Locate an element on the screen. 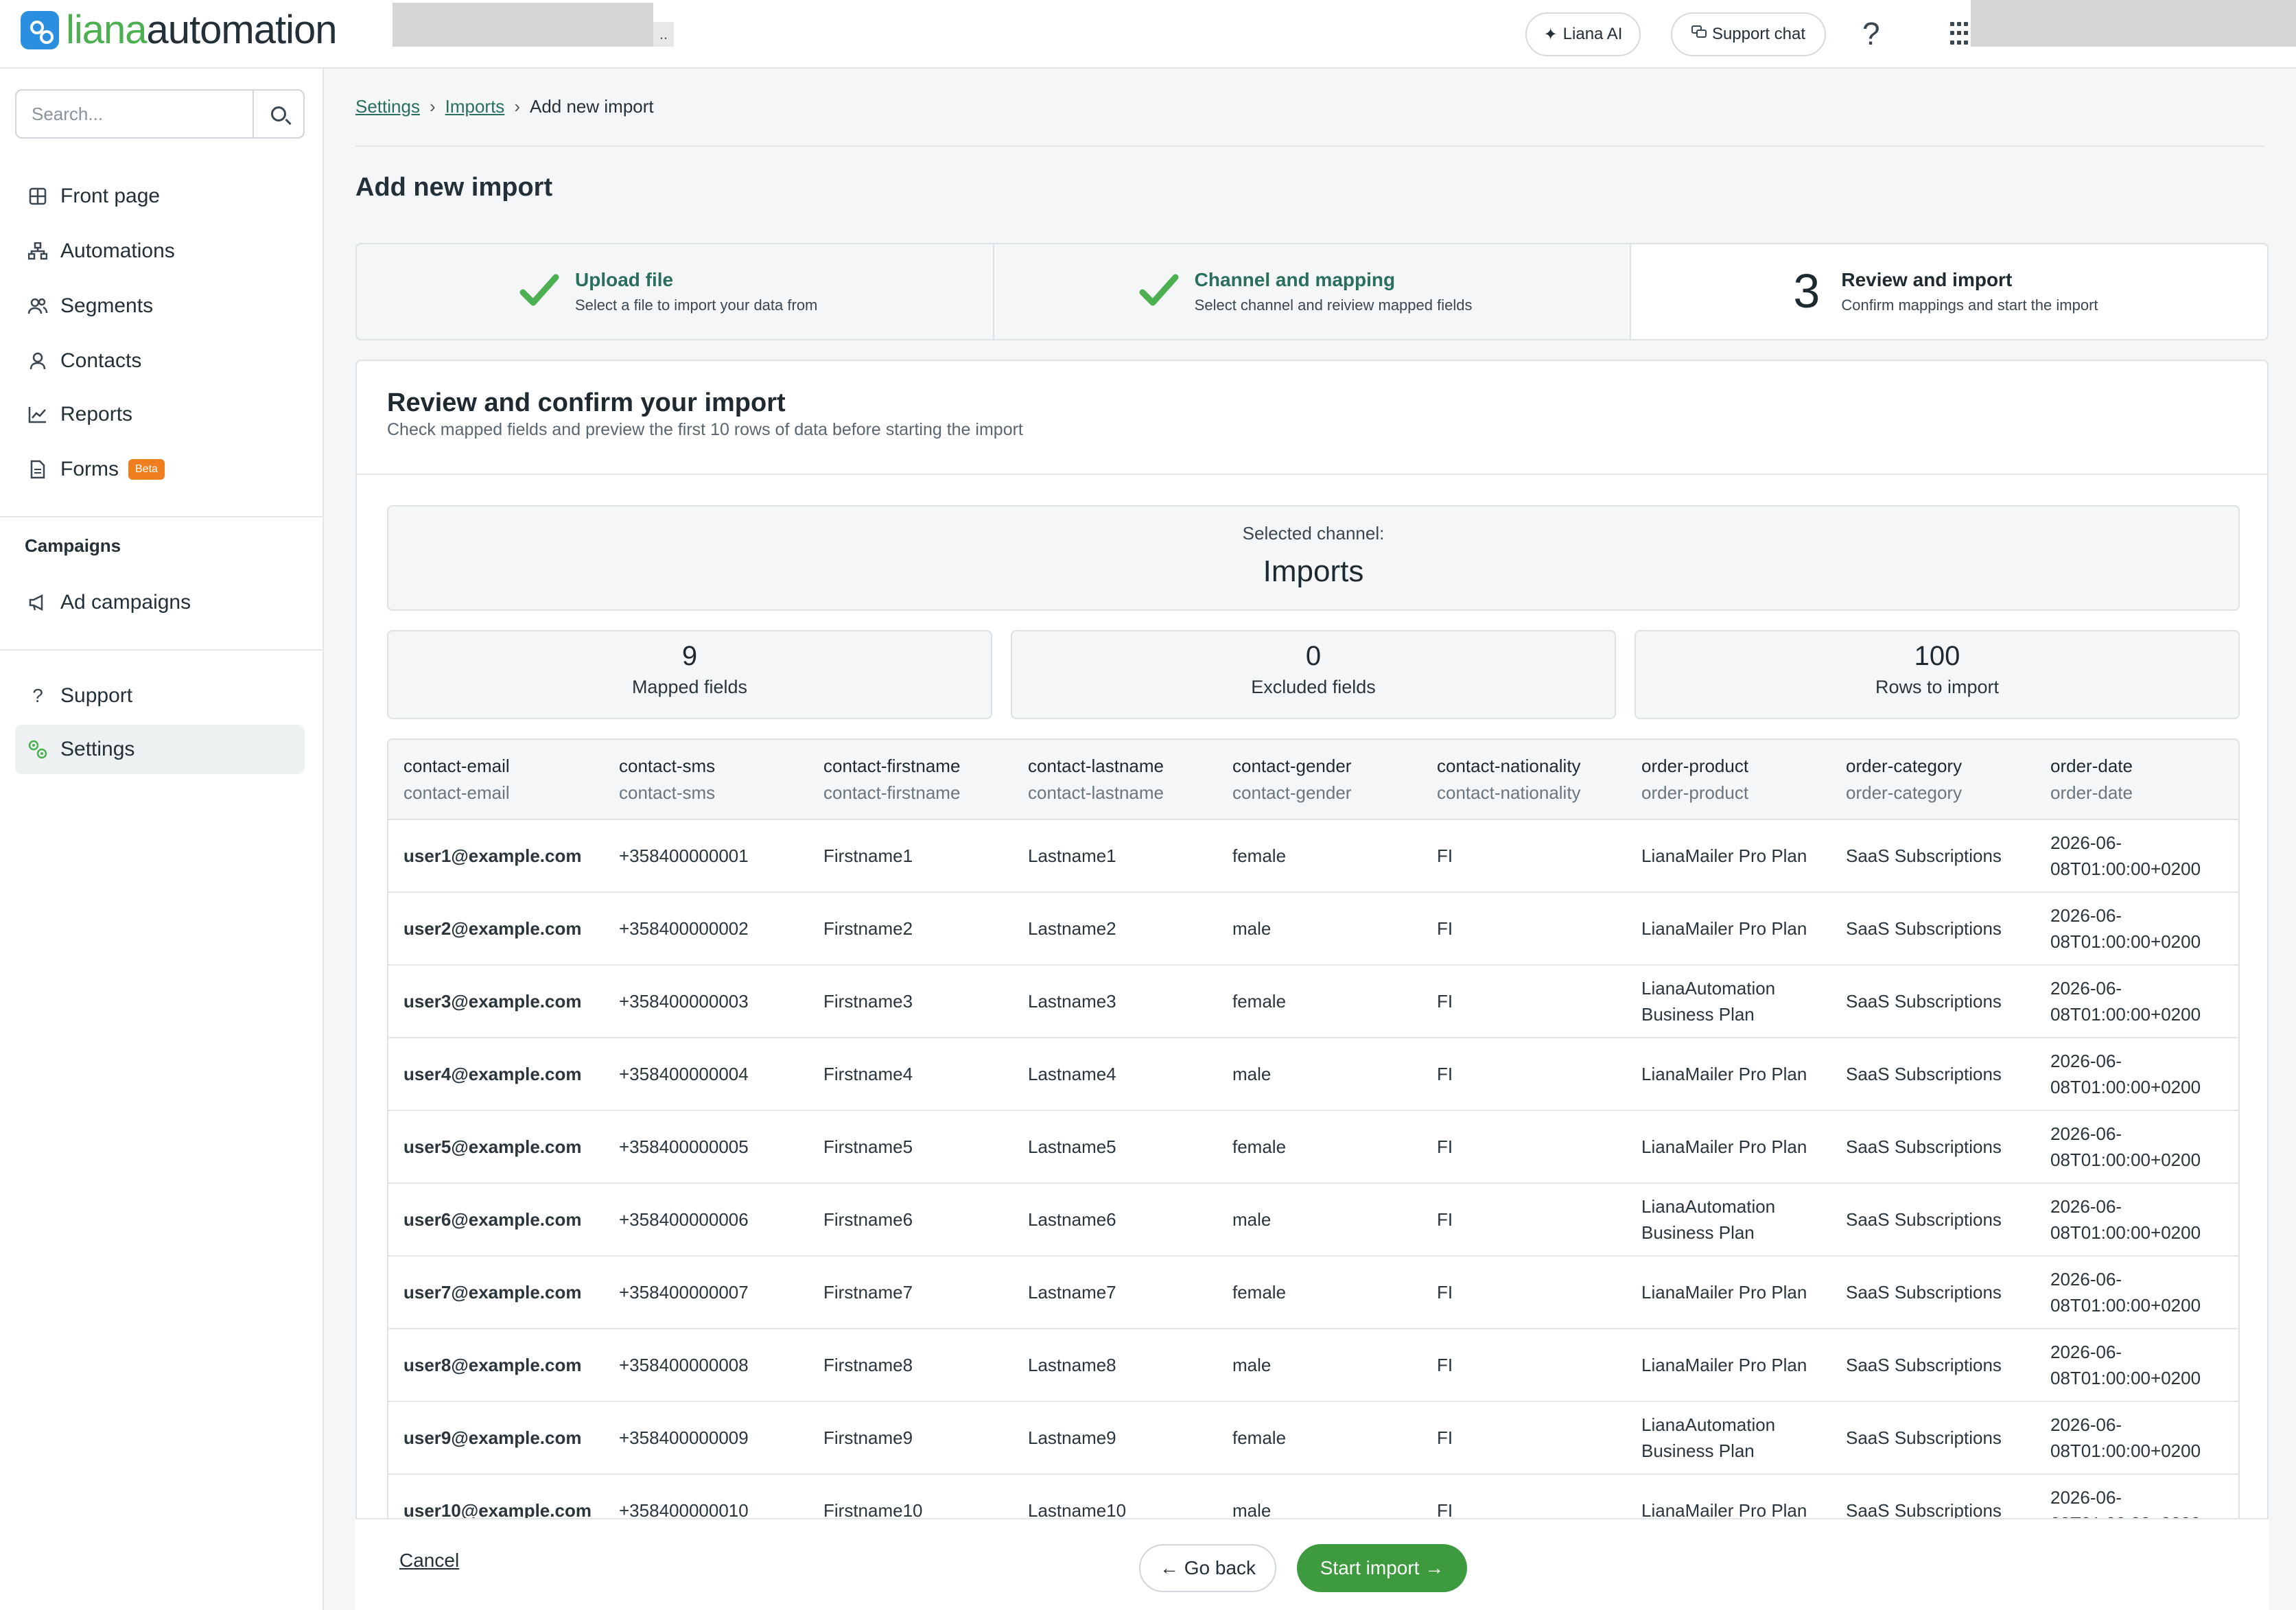  search-icon is located at coordinates (278, 113).